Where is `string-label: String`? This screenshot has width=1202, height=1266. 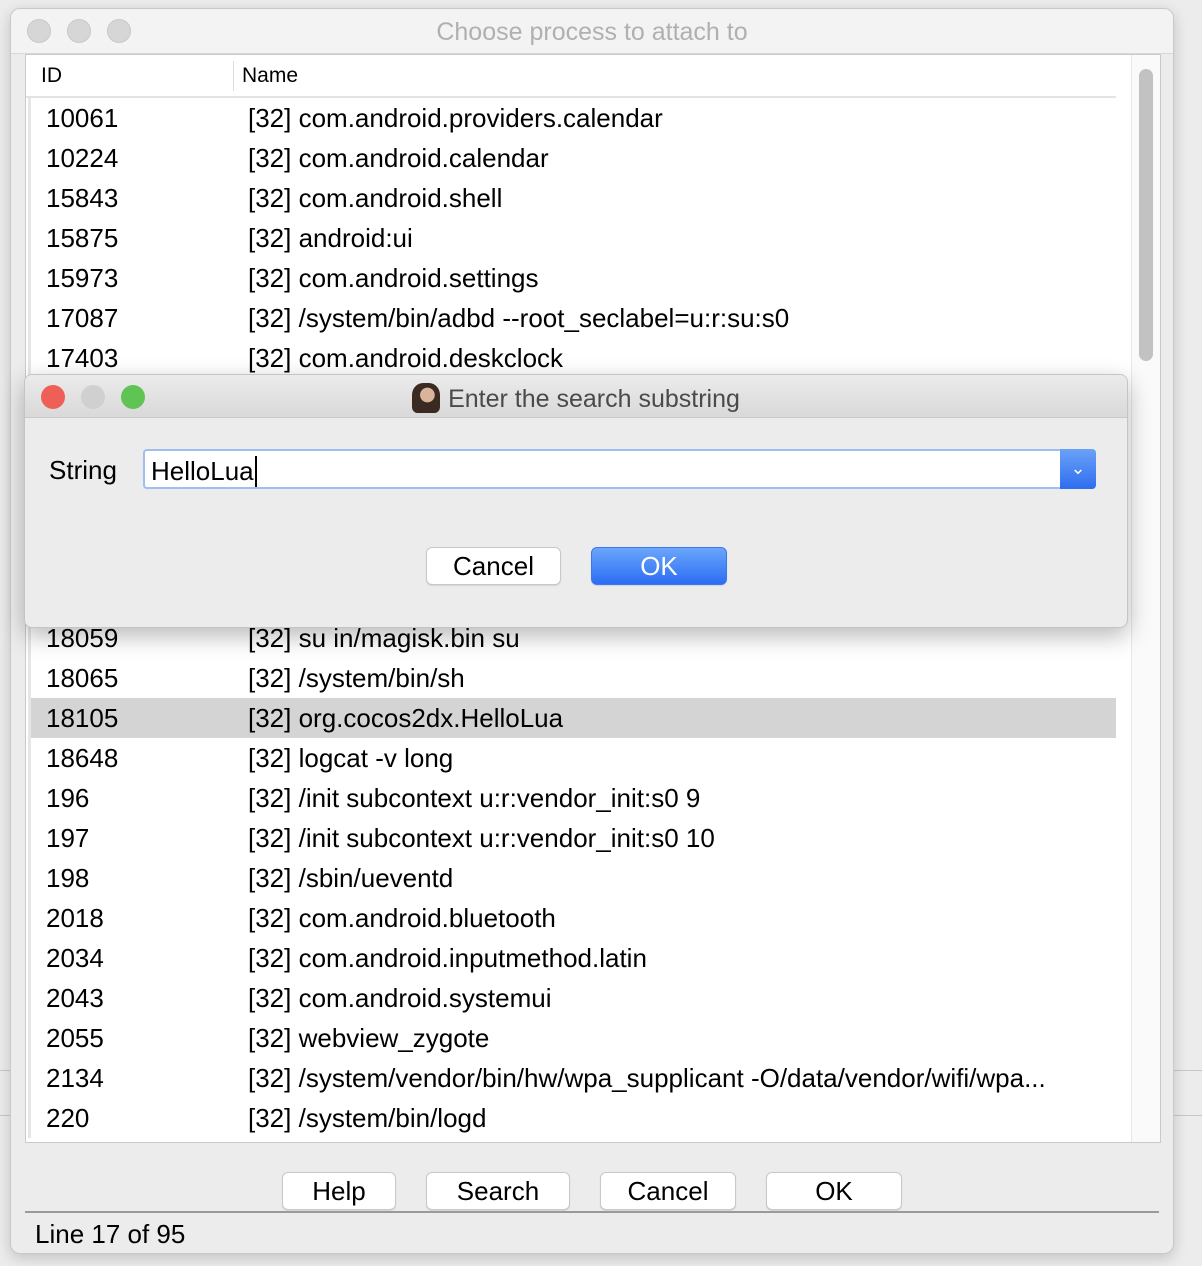 string-label: String is located at coordinates (83, 470).